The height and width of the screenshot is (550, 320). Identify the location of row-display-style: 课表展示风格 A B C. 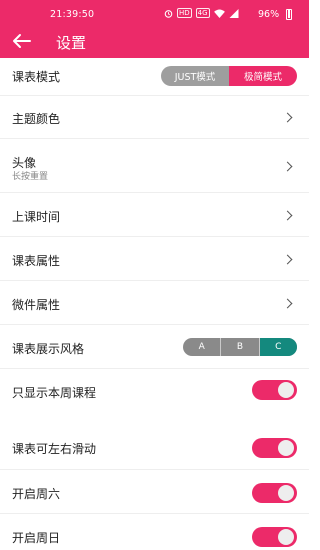
(154, 347).